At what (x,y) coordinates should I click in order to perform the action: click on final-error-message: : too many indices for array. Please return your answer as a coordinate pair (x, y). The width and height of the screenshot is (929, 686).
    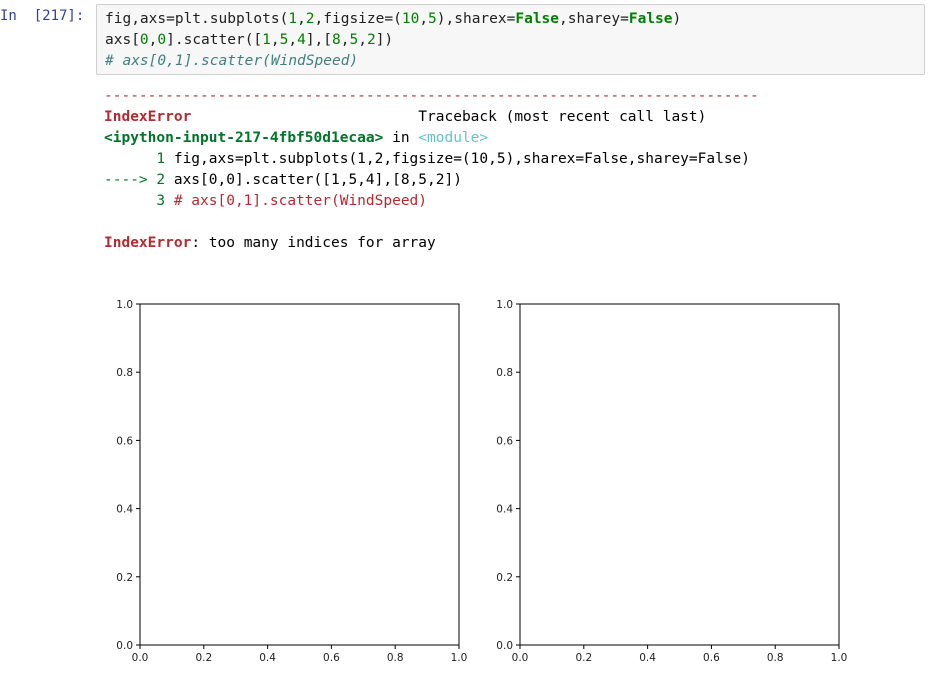
    Looking at the image, I should click on (313, 243).